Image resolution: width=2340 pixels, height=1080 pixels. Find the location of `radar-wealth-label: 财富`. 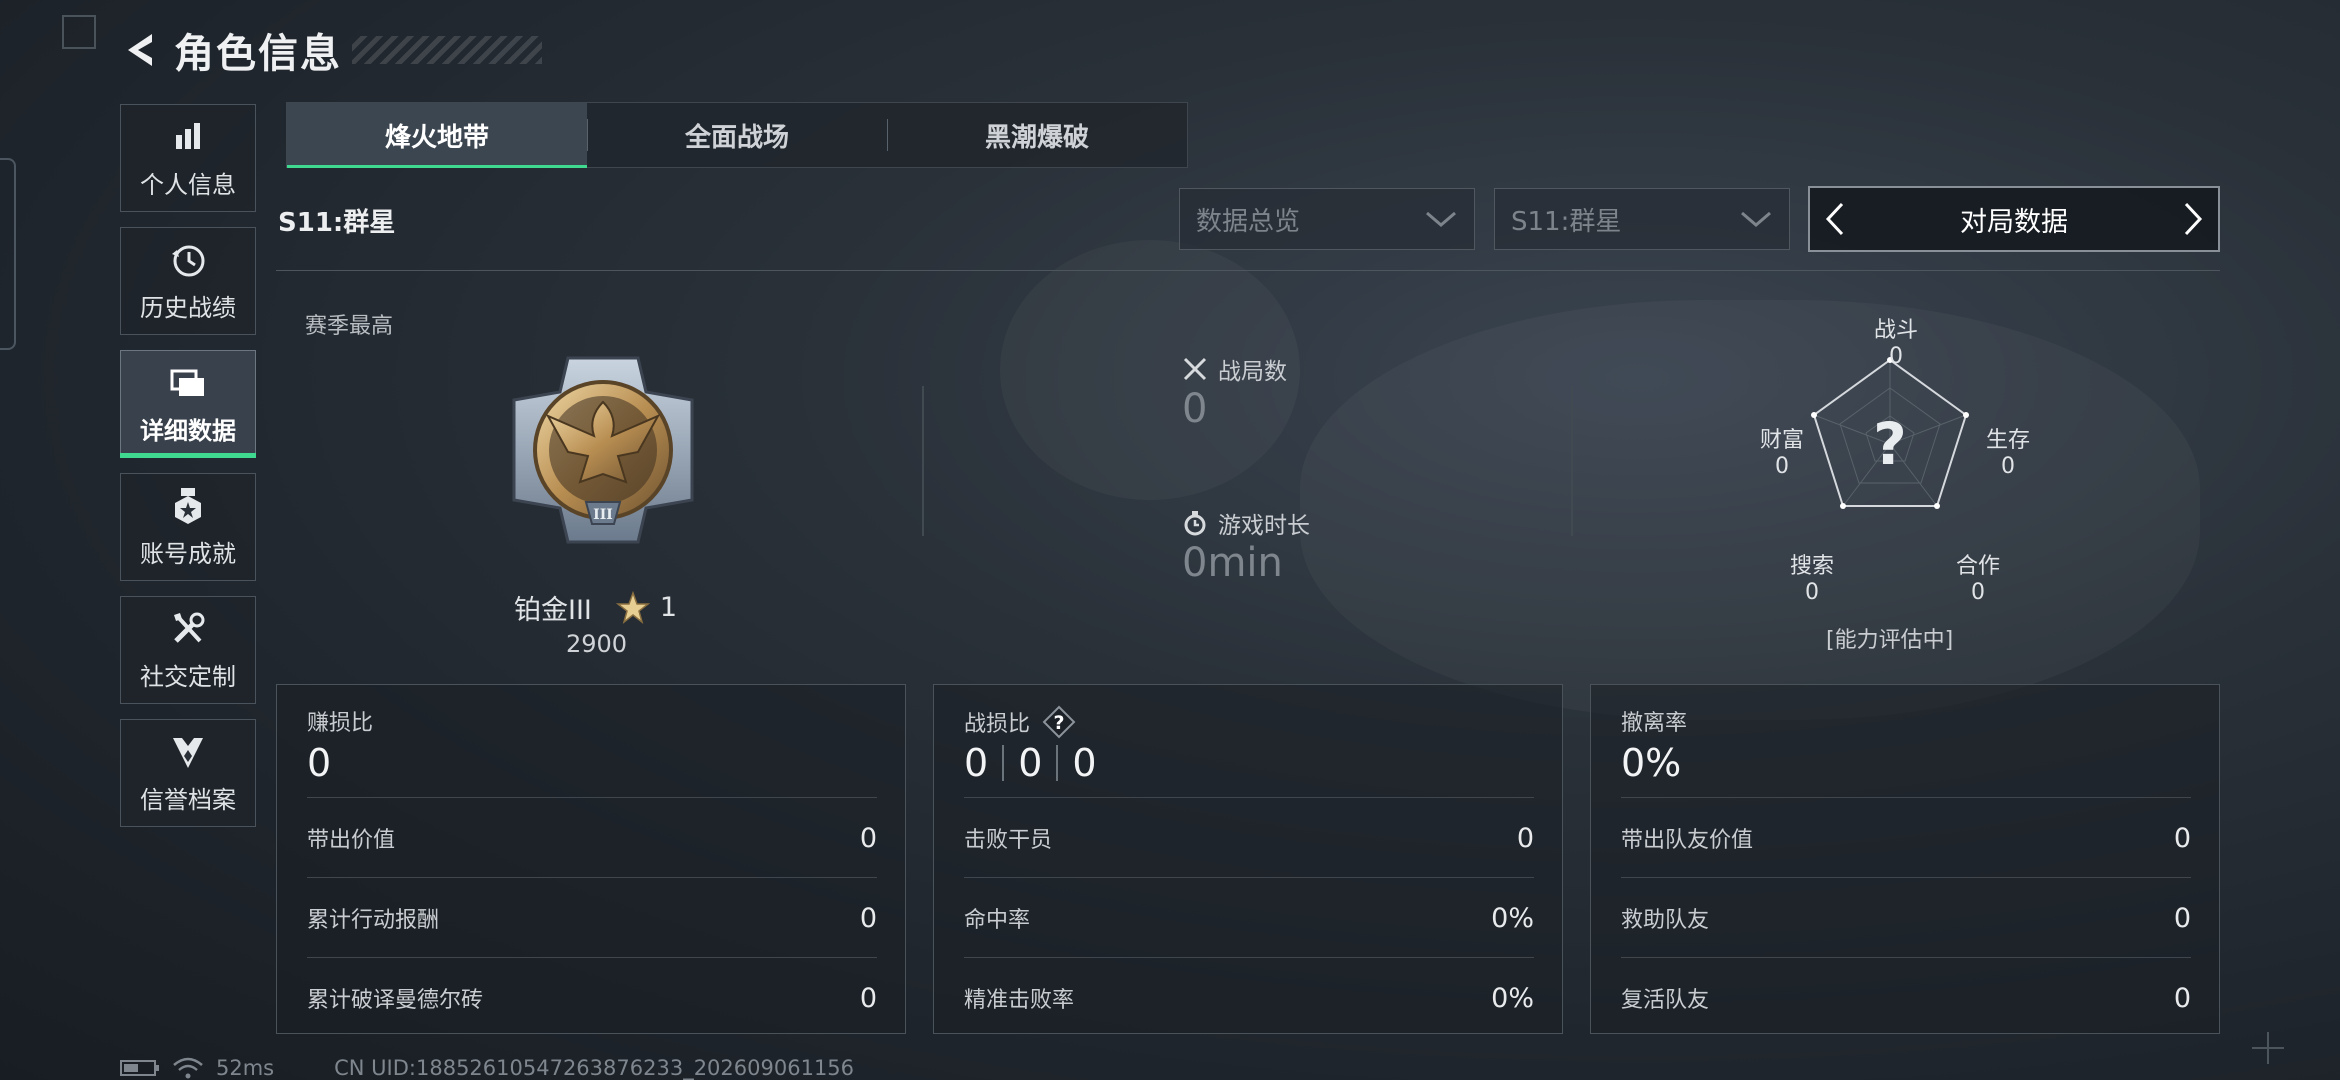

radar-wealth-label: 财富 is located at coordinates (1781, 440).